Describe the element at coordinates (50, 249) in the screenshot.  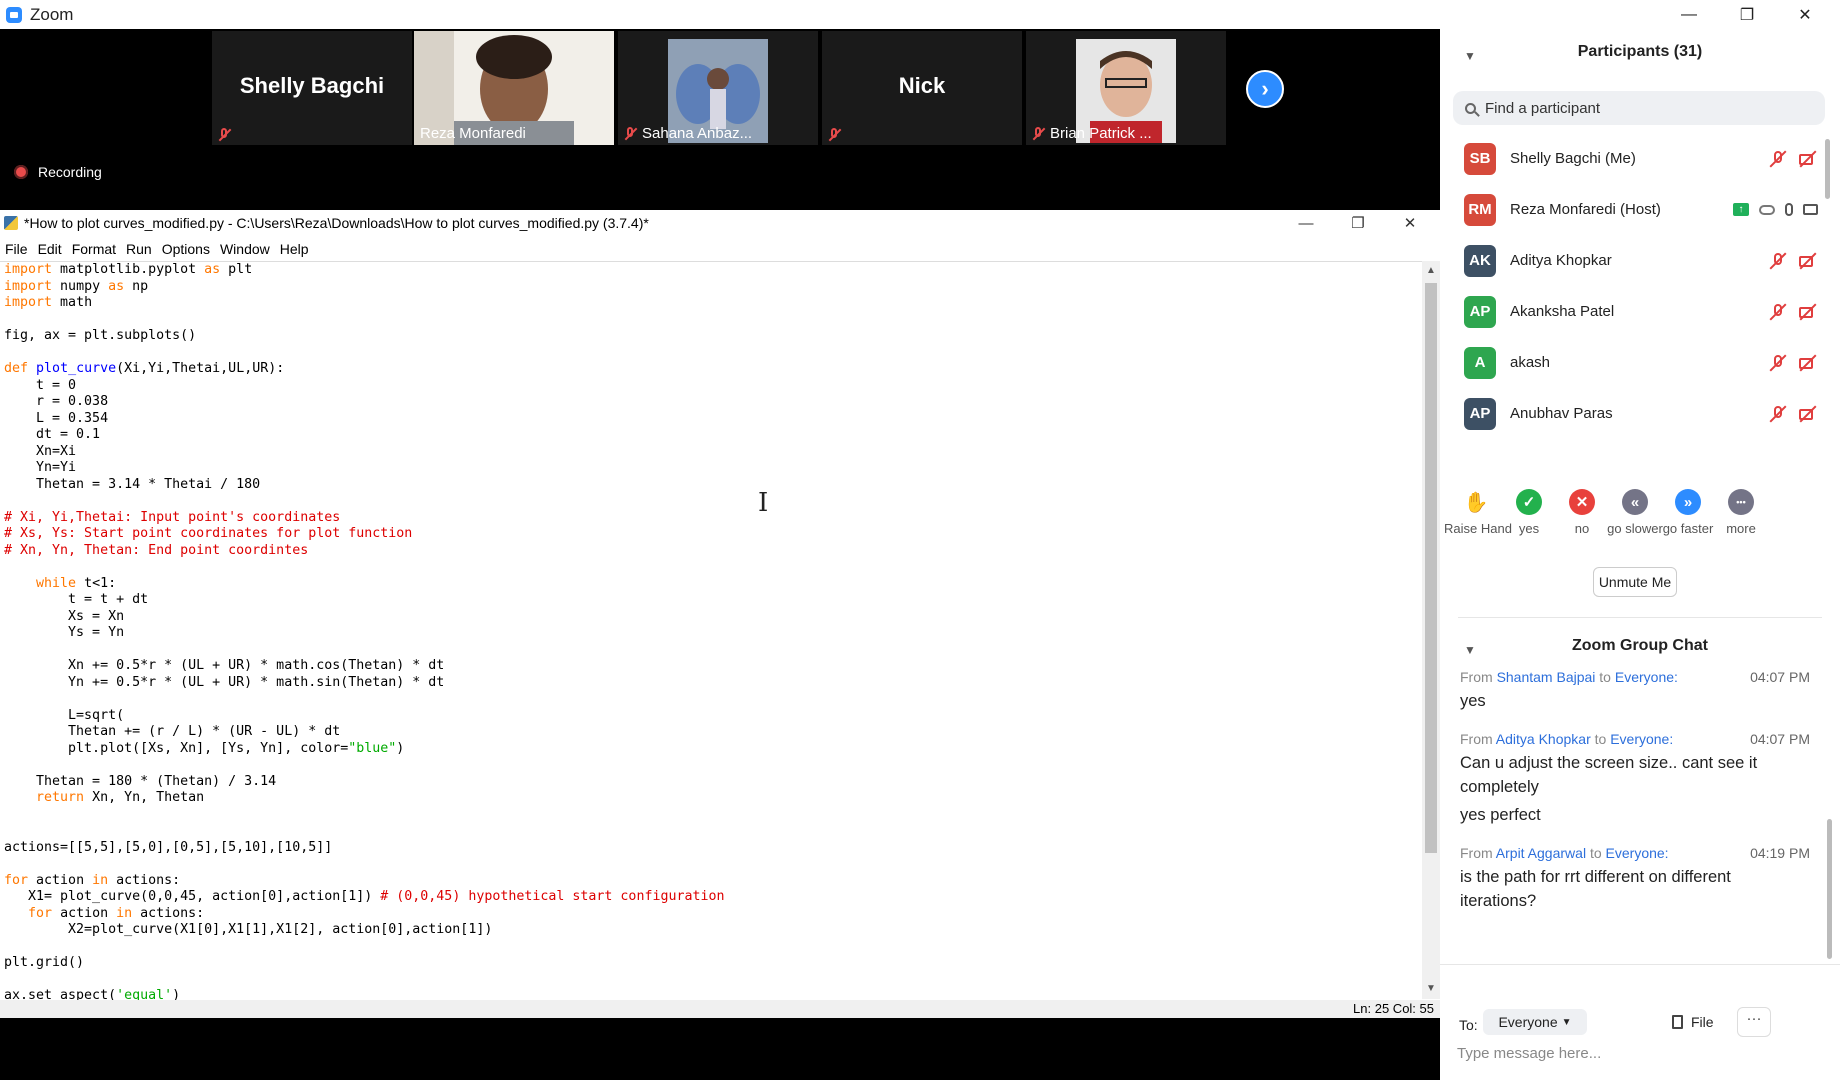
I see `menu-edit: Edit` at that location.